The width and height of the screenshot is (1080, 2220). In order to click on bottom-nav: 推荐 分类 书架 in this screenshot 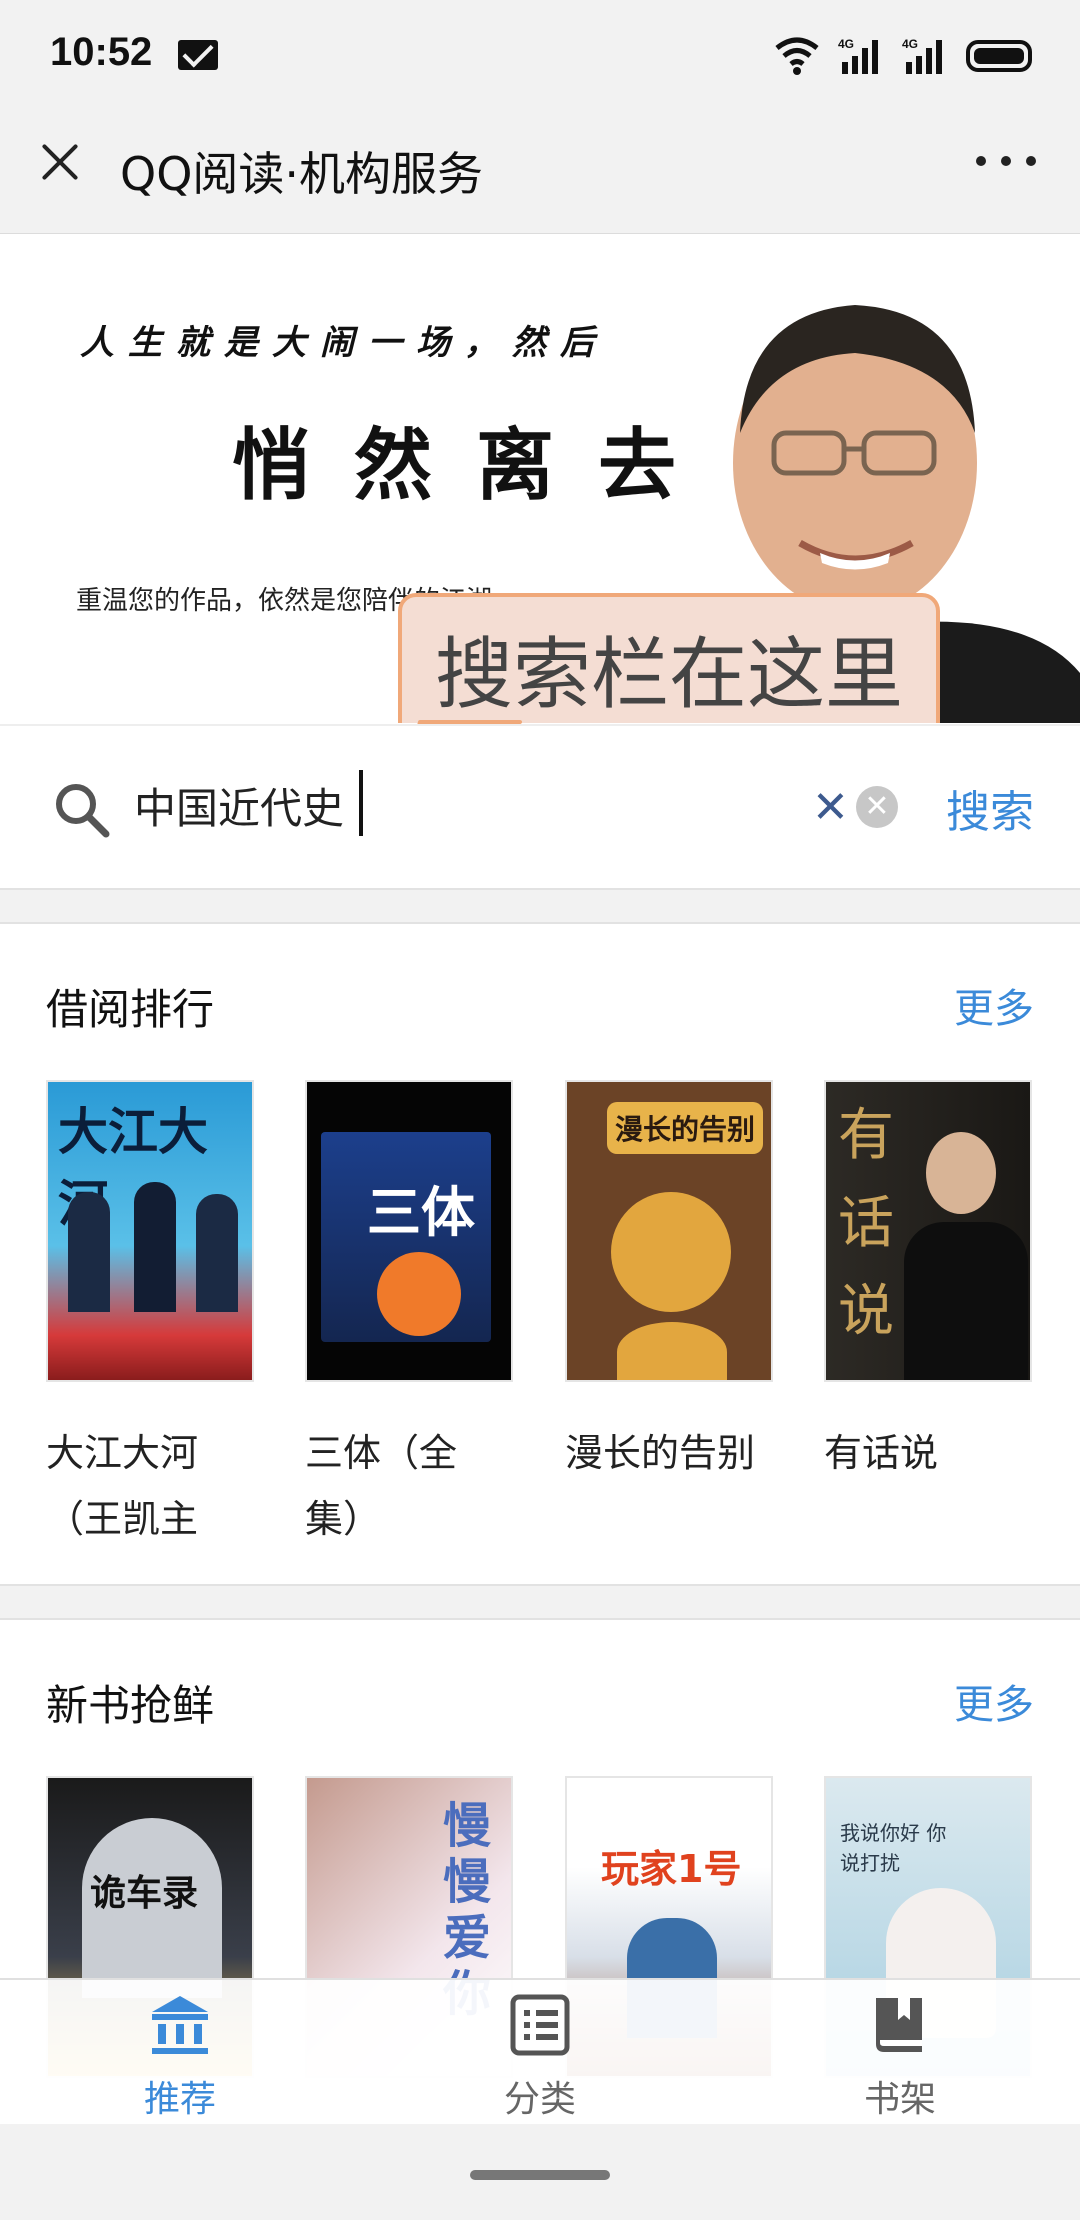, I will do `click(540, 2051)`.